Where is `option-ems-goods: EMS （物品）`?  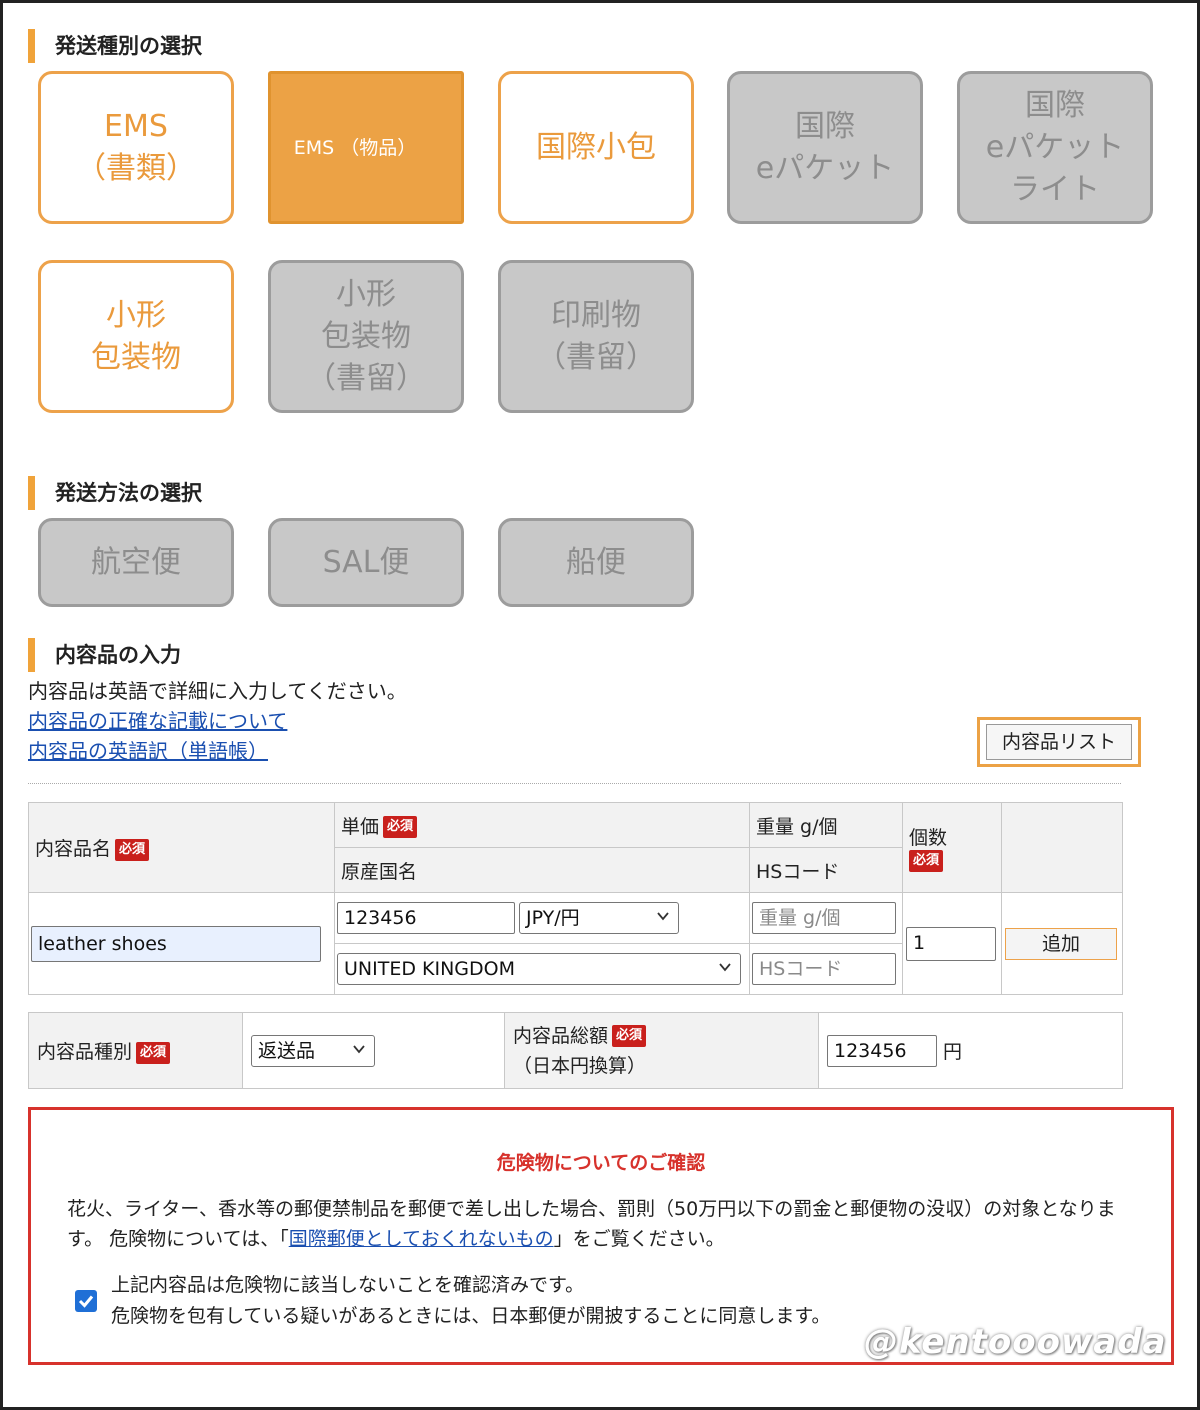
option-ems-goods: EMS （物品） is located at coordinates (366, 147).